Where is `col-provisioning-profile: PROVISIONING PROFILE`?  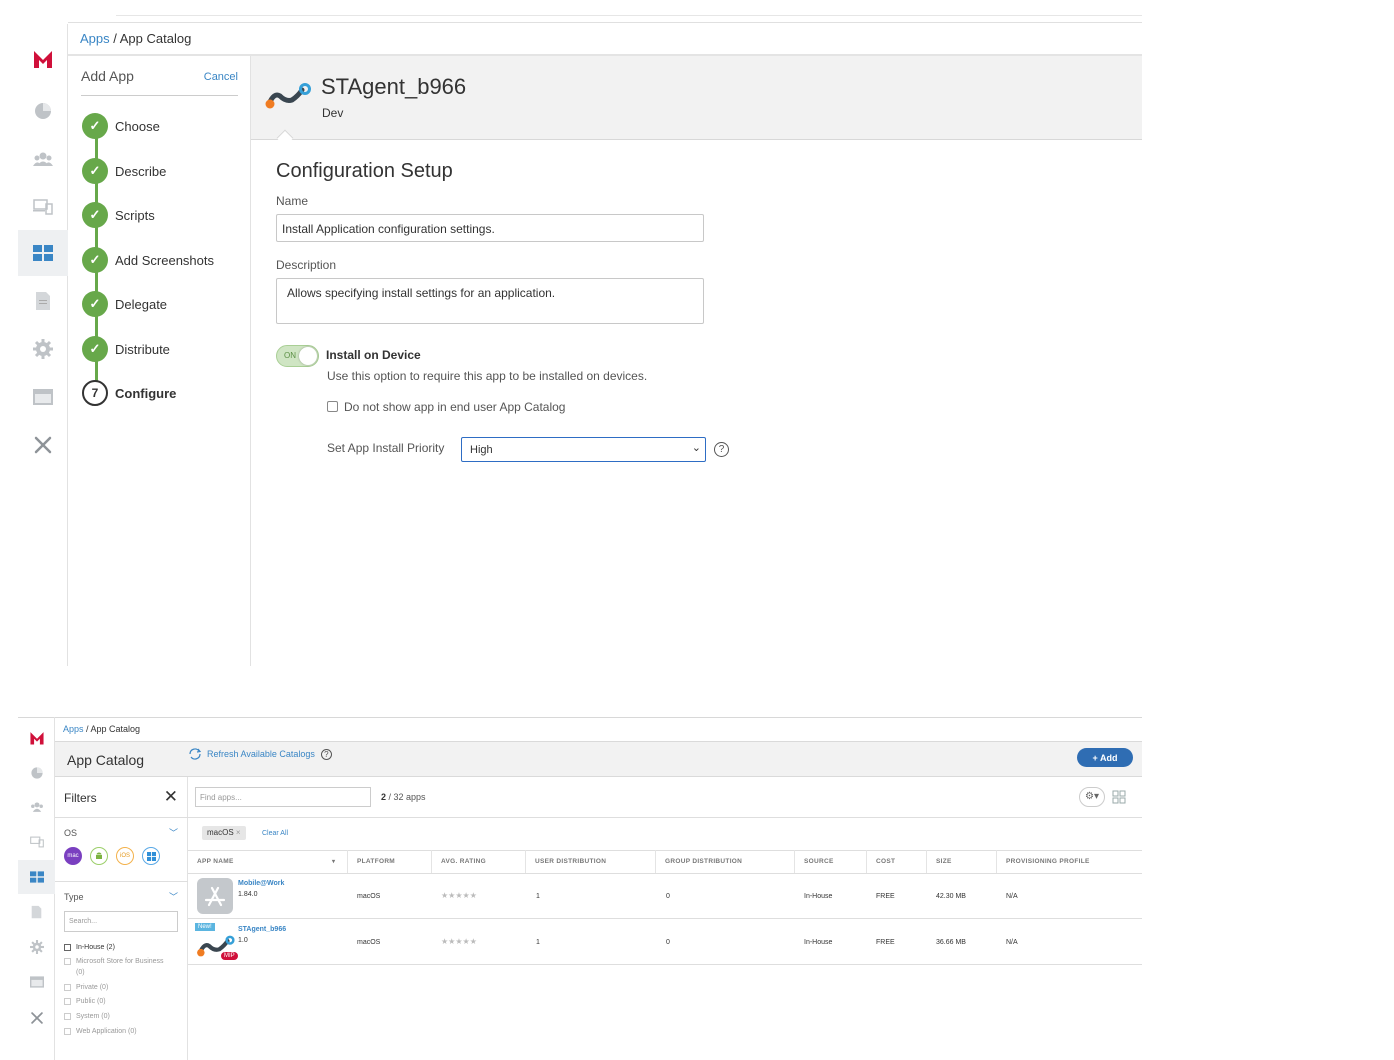 col-provisioning-profile: PROVISIONING PROFILE is located at coordinates (1048, 861).